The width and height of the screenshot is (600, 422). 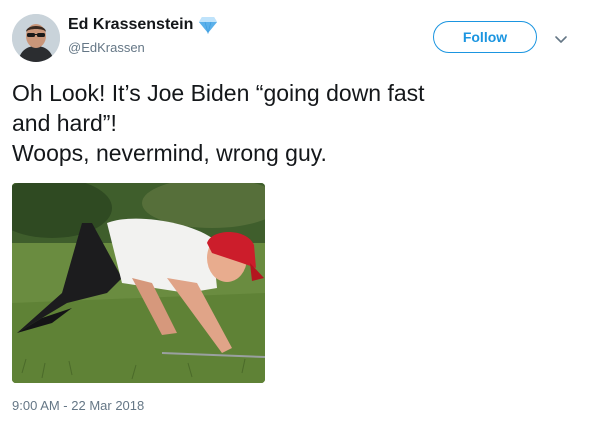 I want to click on tweet-text-line: Woops, nevermind, wrong guy., so click(x=169, y=153).